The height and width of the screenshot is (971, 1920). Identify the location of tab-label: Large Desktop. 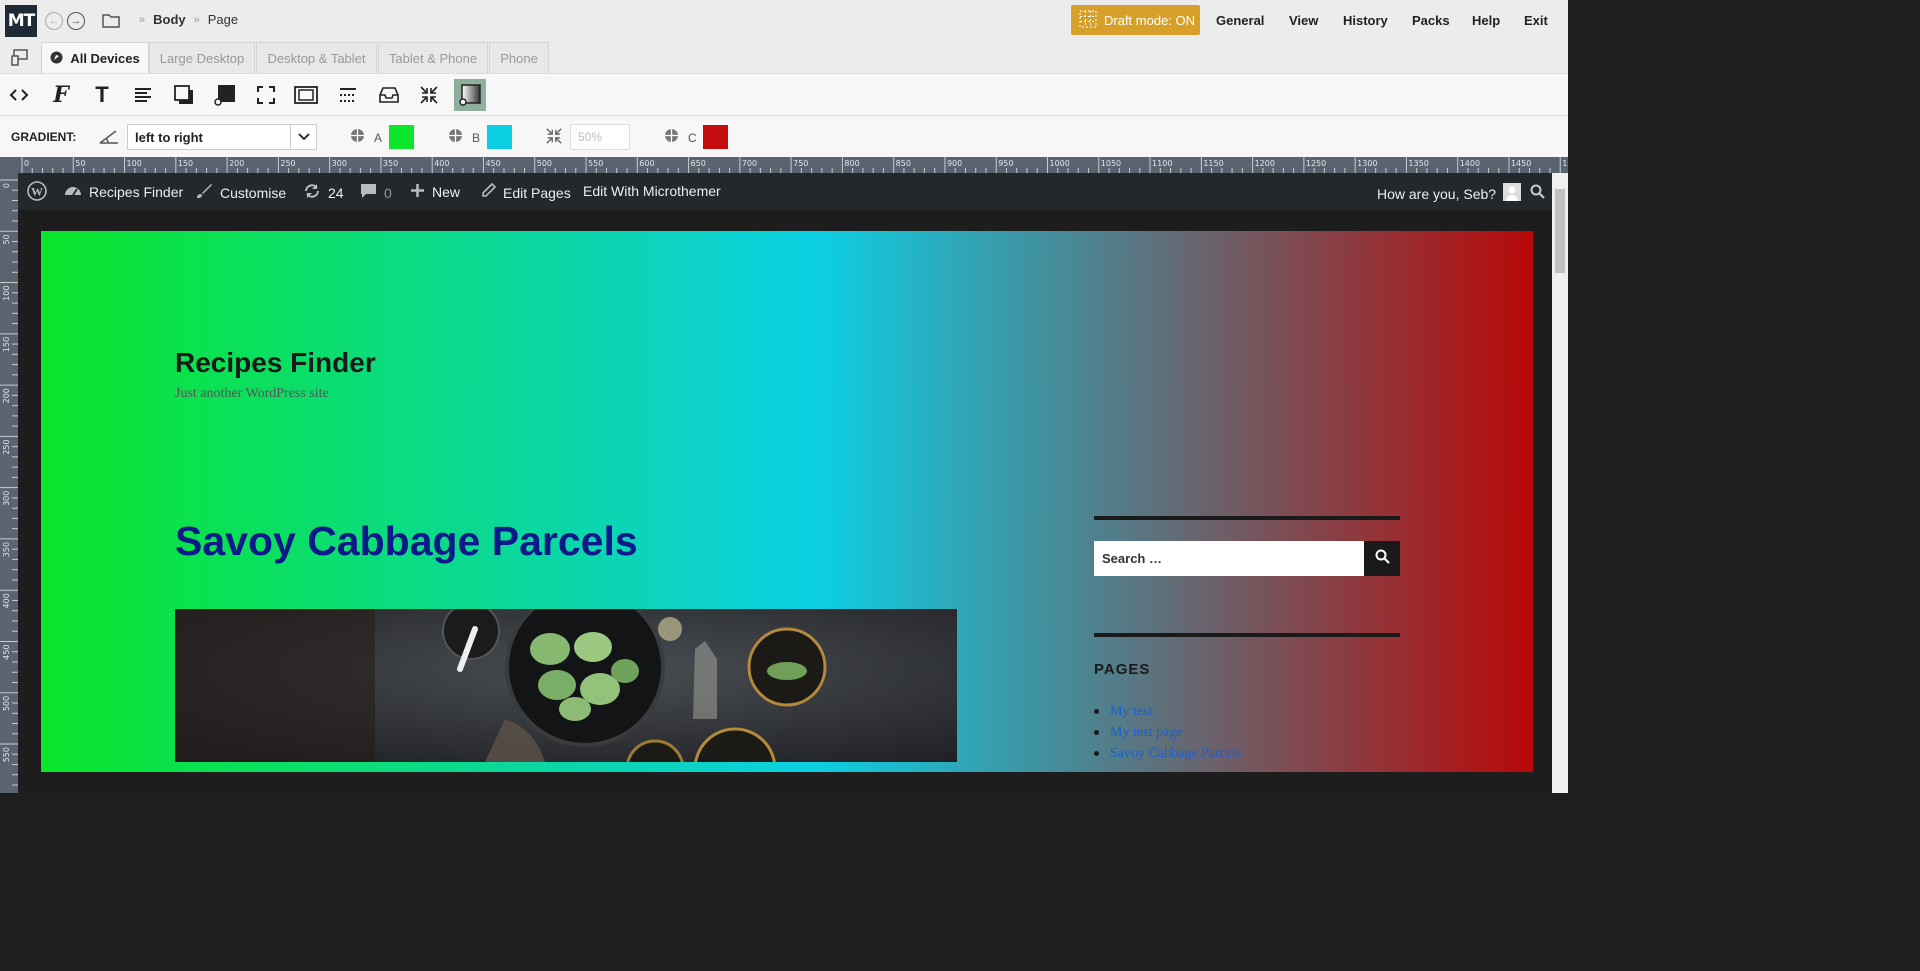
(202, 58).